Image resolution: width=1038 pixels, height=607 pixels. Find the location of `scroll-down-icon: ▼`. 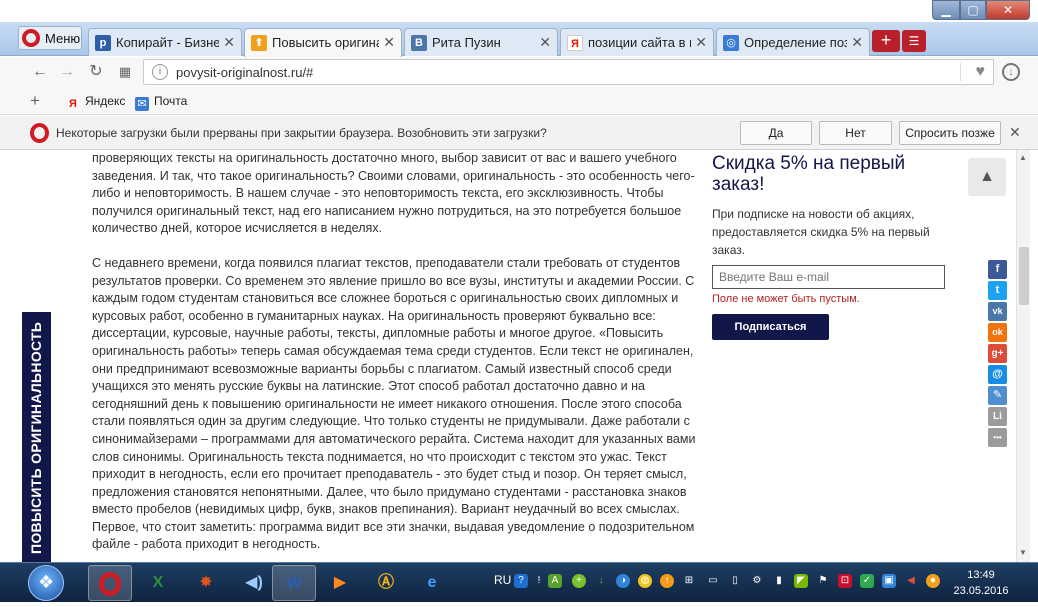

scroll-down-icon: ▼ is located at coordinates (1023, 552).